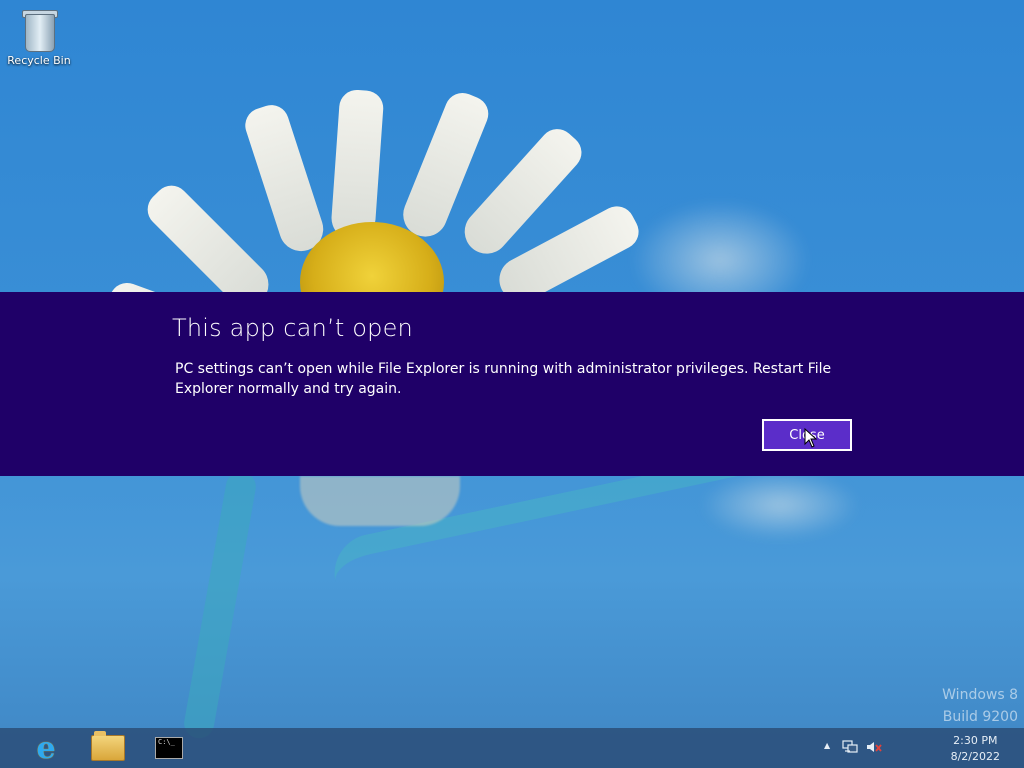  What do you see at coordinates (811, 439) in the screenshot?
I see `mouse-cursor-icon` at bounding box center [811, 439].